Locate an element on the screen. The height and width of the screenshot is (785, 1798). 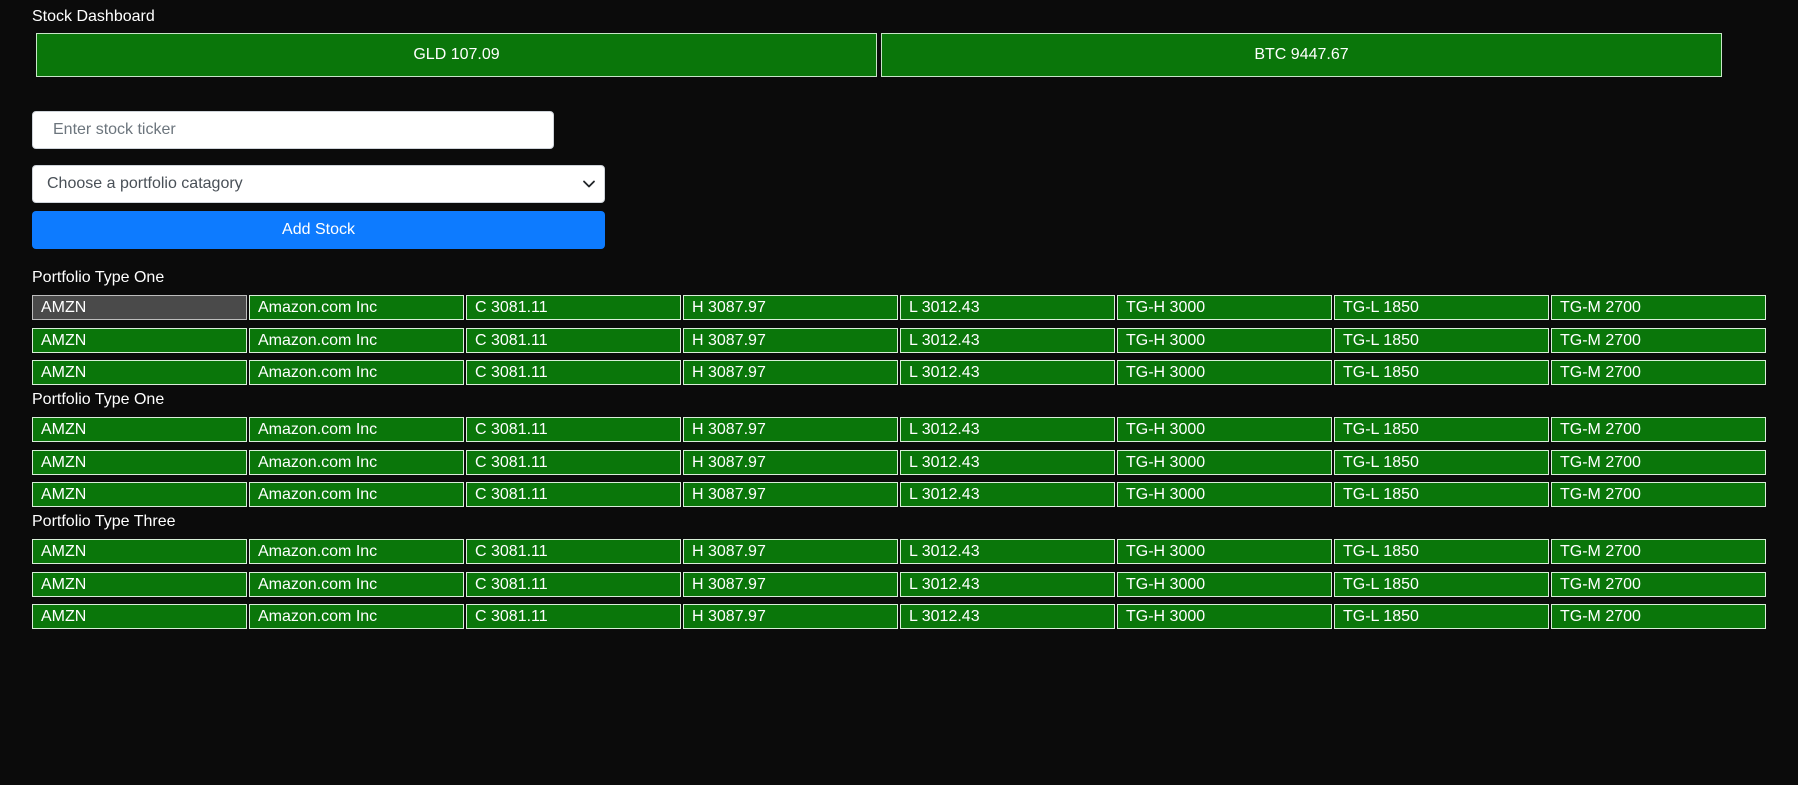
ticker-bar: GLD 107.09 BTC 9447.67 is located at coordinates (879, 55).